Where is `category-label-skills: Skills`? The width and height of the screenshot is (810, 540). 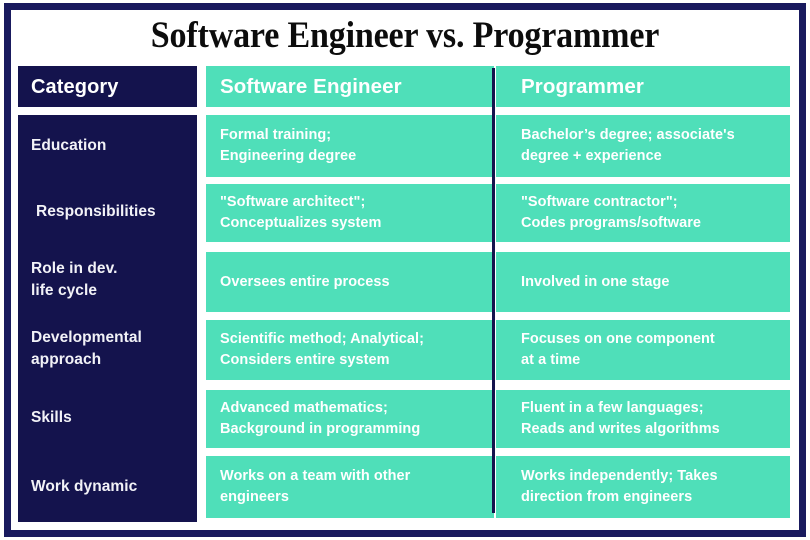
category-label-skills: Skills is located at coordinates (51, 417).